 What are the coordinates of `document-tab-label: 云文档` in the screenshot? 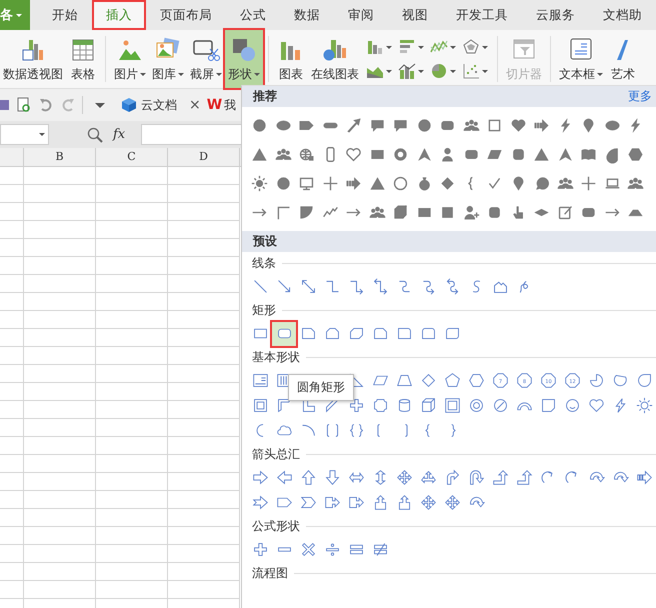 It's located at (159, 105).